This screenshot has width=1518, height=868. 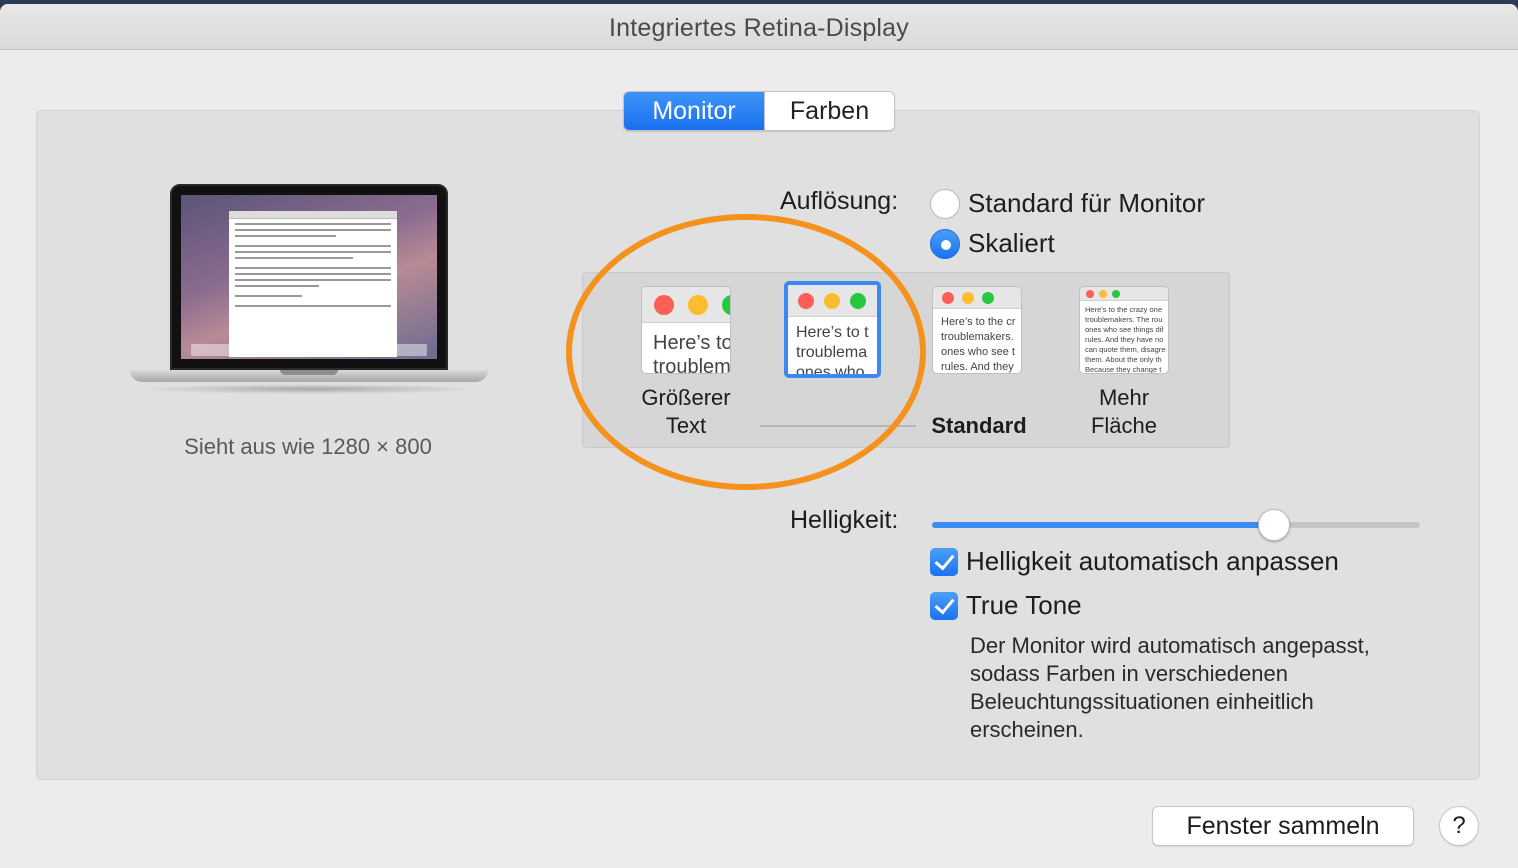 I want to click on checkbox-true-tone: True Tone, so click(x=1006, y=605).